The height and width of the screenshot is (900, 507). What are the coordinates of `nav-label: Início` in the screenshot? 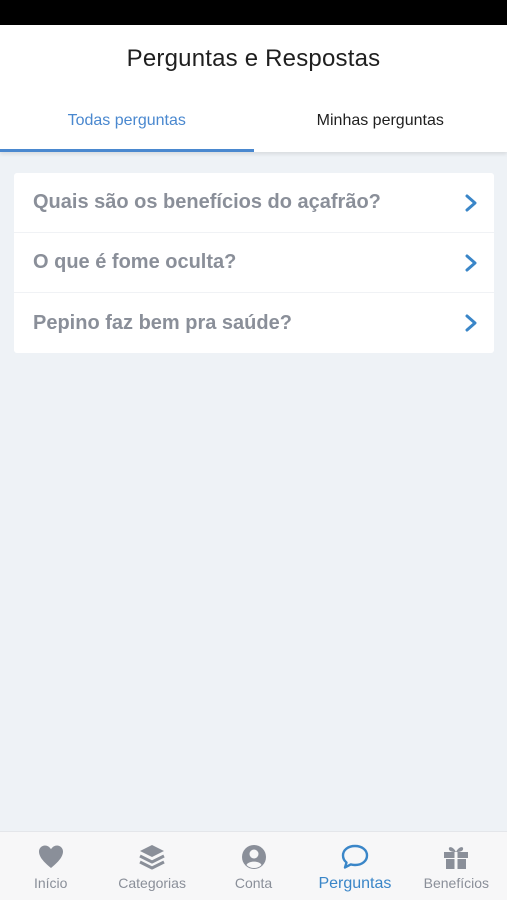 It's located at (50, 883).